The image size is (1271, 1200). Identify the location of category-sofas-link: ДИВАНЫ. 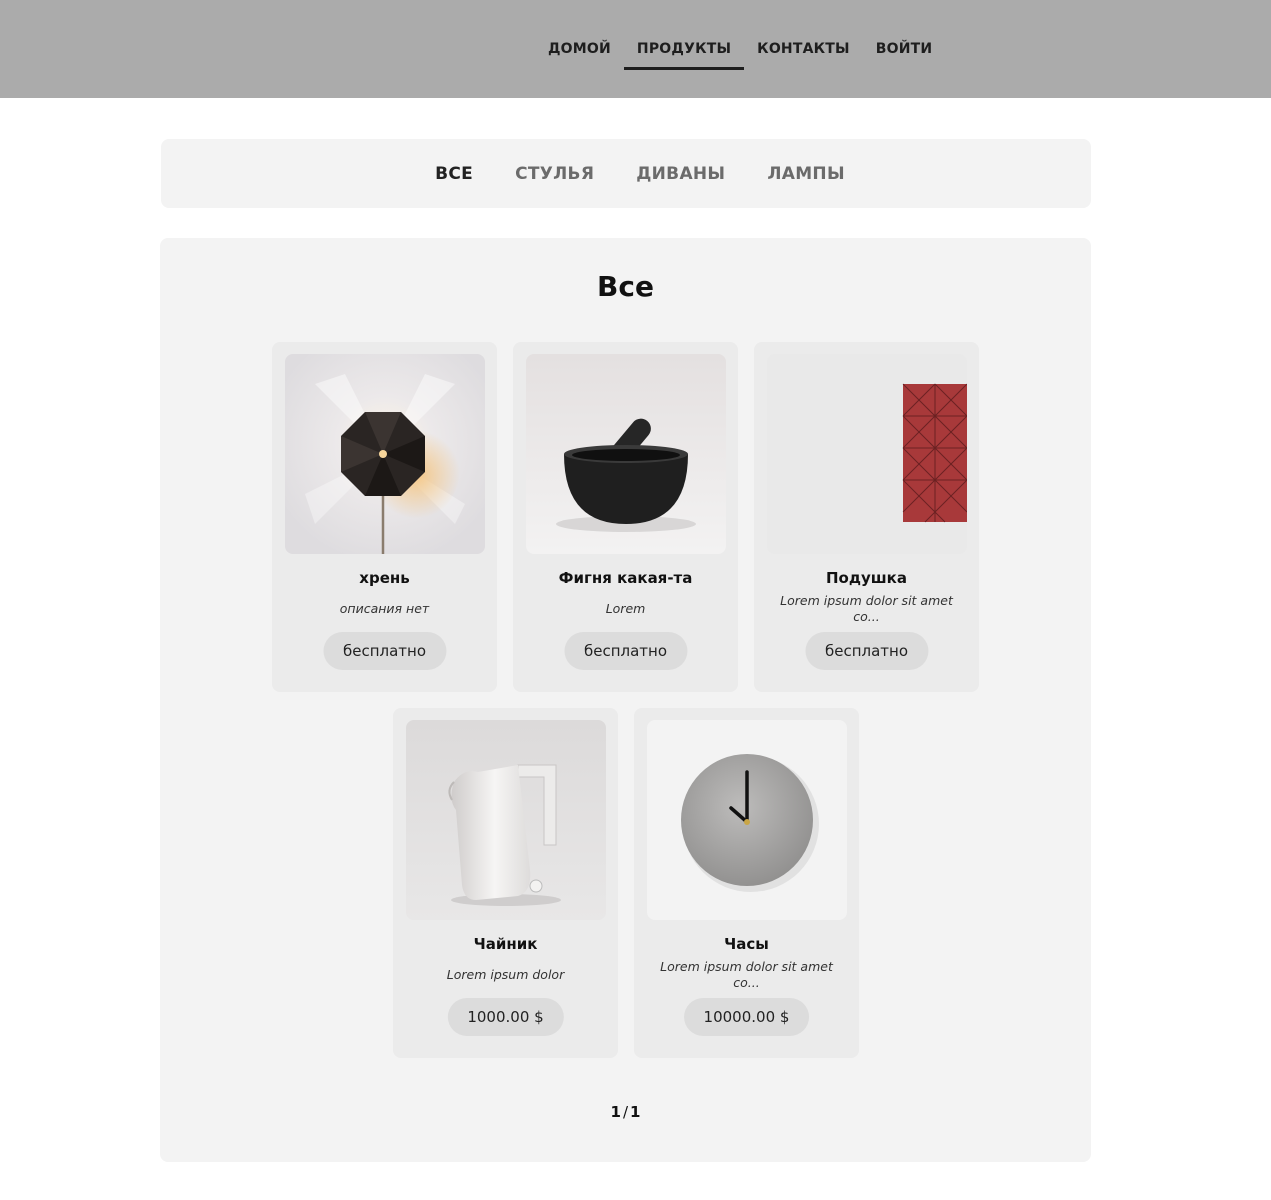
(680, 174).